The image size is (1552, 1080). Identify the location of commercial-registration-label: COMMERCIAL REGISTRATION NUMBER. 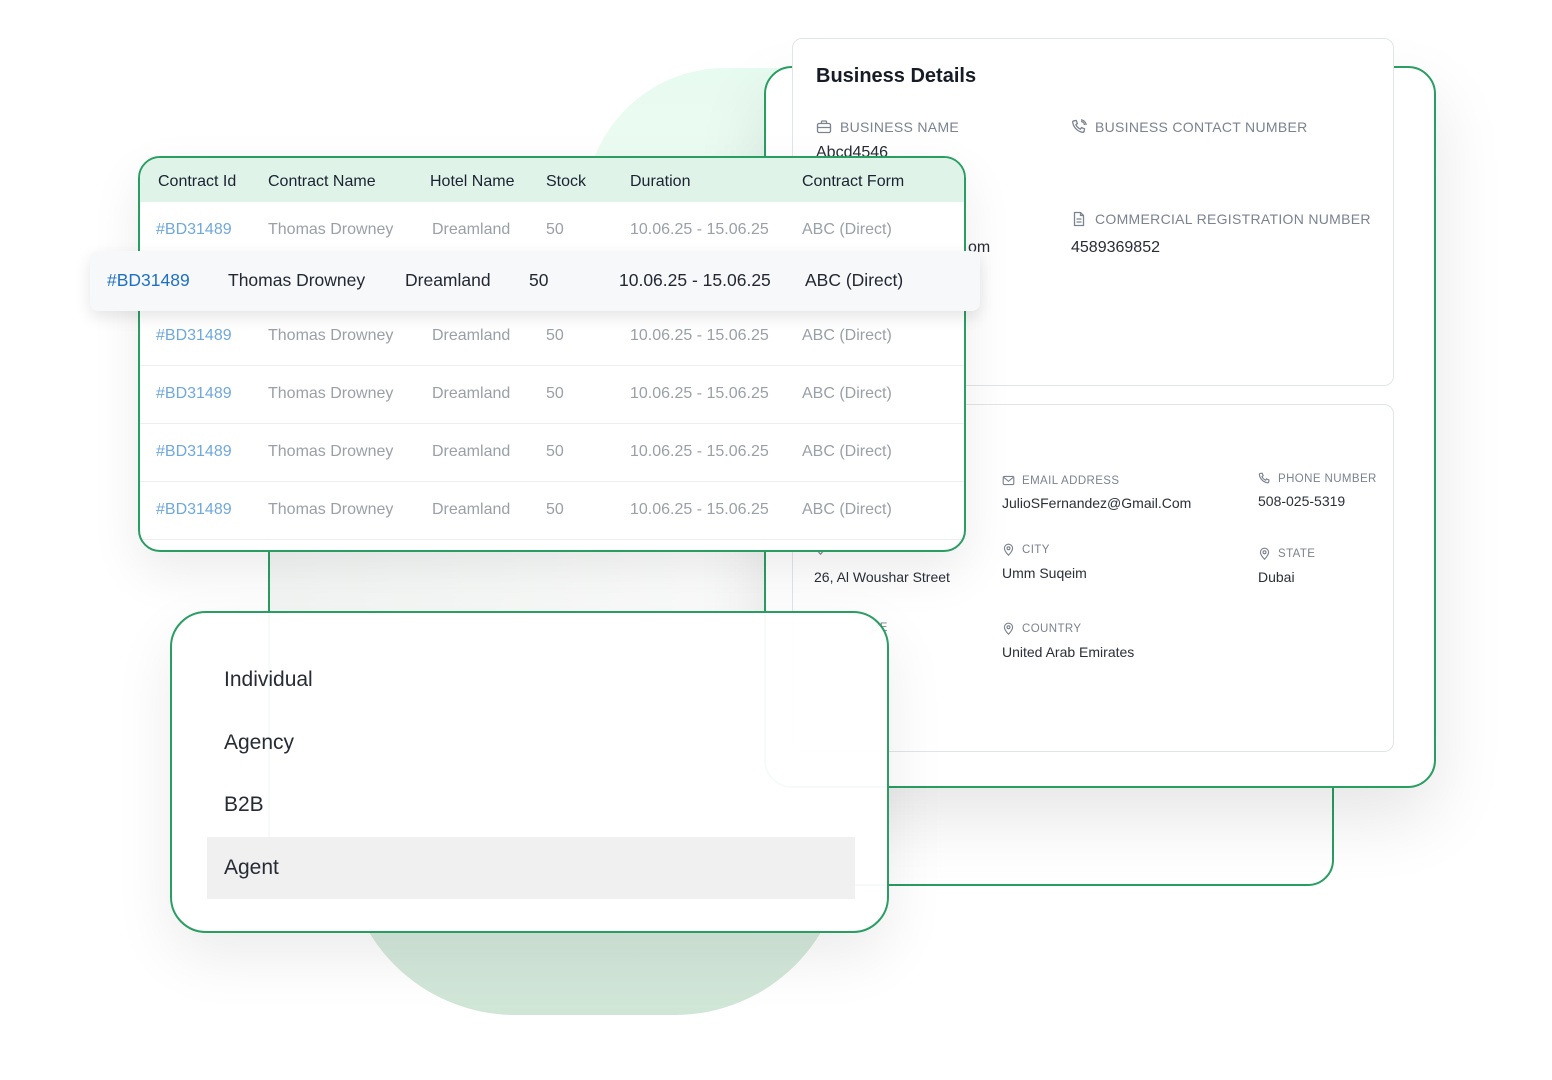
(1221, 219).